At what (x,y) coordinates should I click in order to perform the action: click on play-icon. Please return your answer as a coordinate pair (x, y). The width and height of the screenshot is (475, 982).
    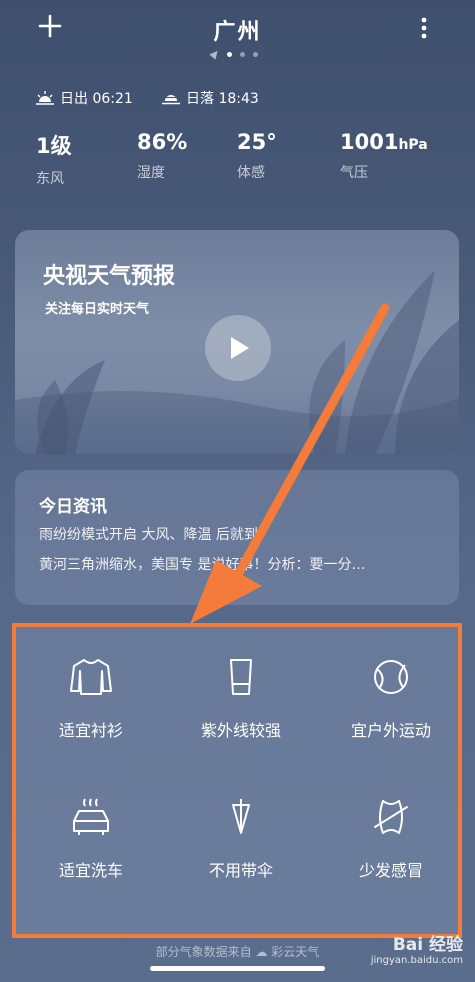
    Looking at the image, I should click on (240, 348).